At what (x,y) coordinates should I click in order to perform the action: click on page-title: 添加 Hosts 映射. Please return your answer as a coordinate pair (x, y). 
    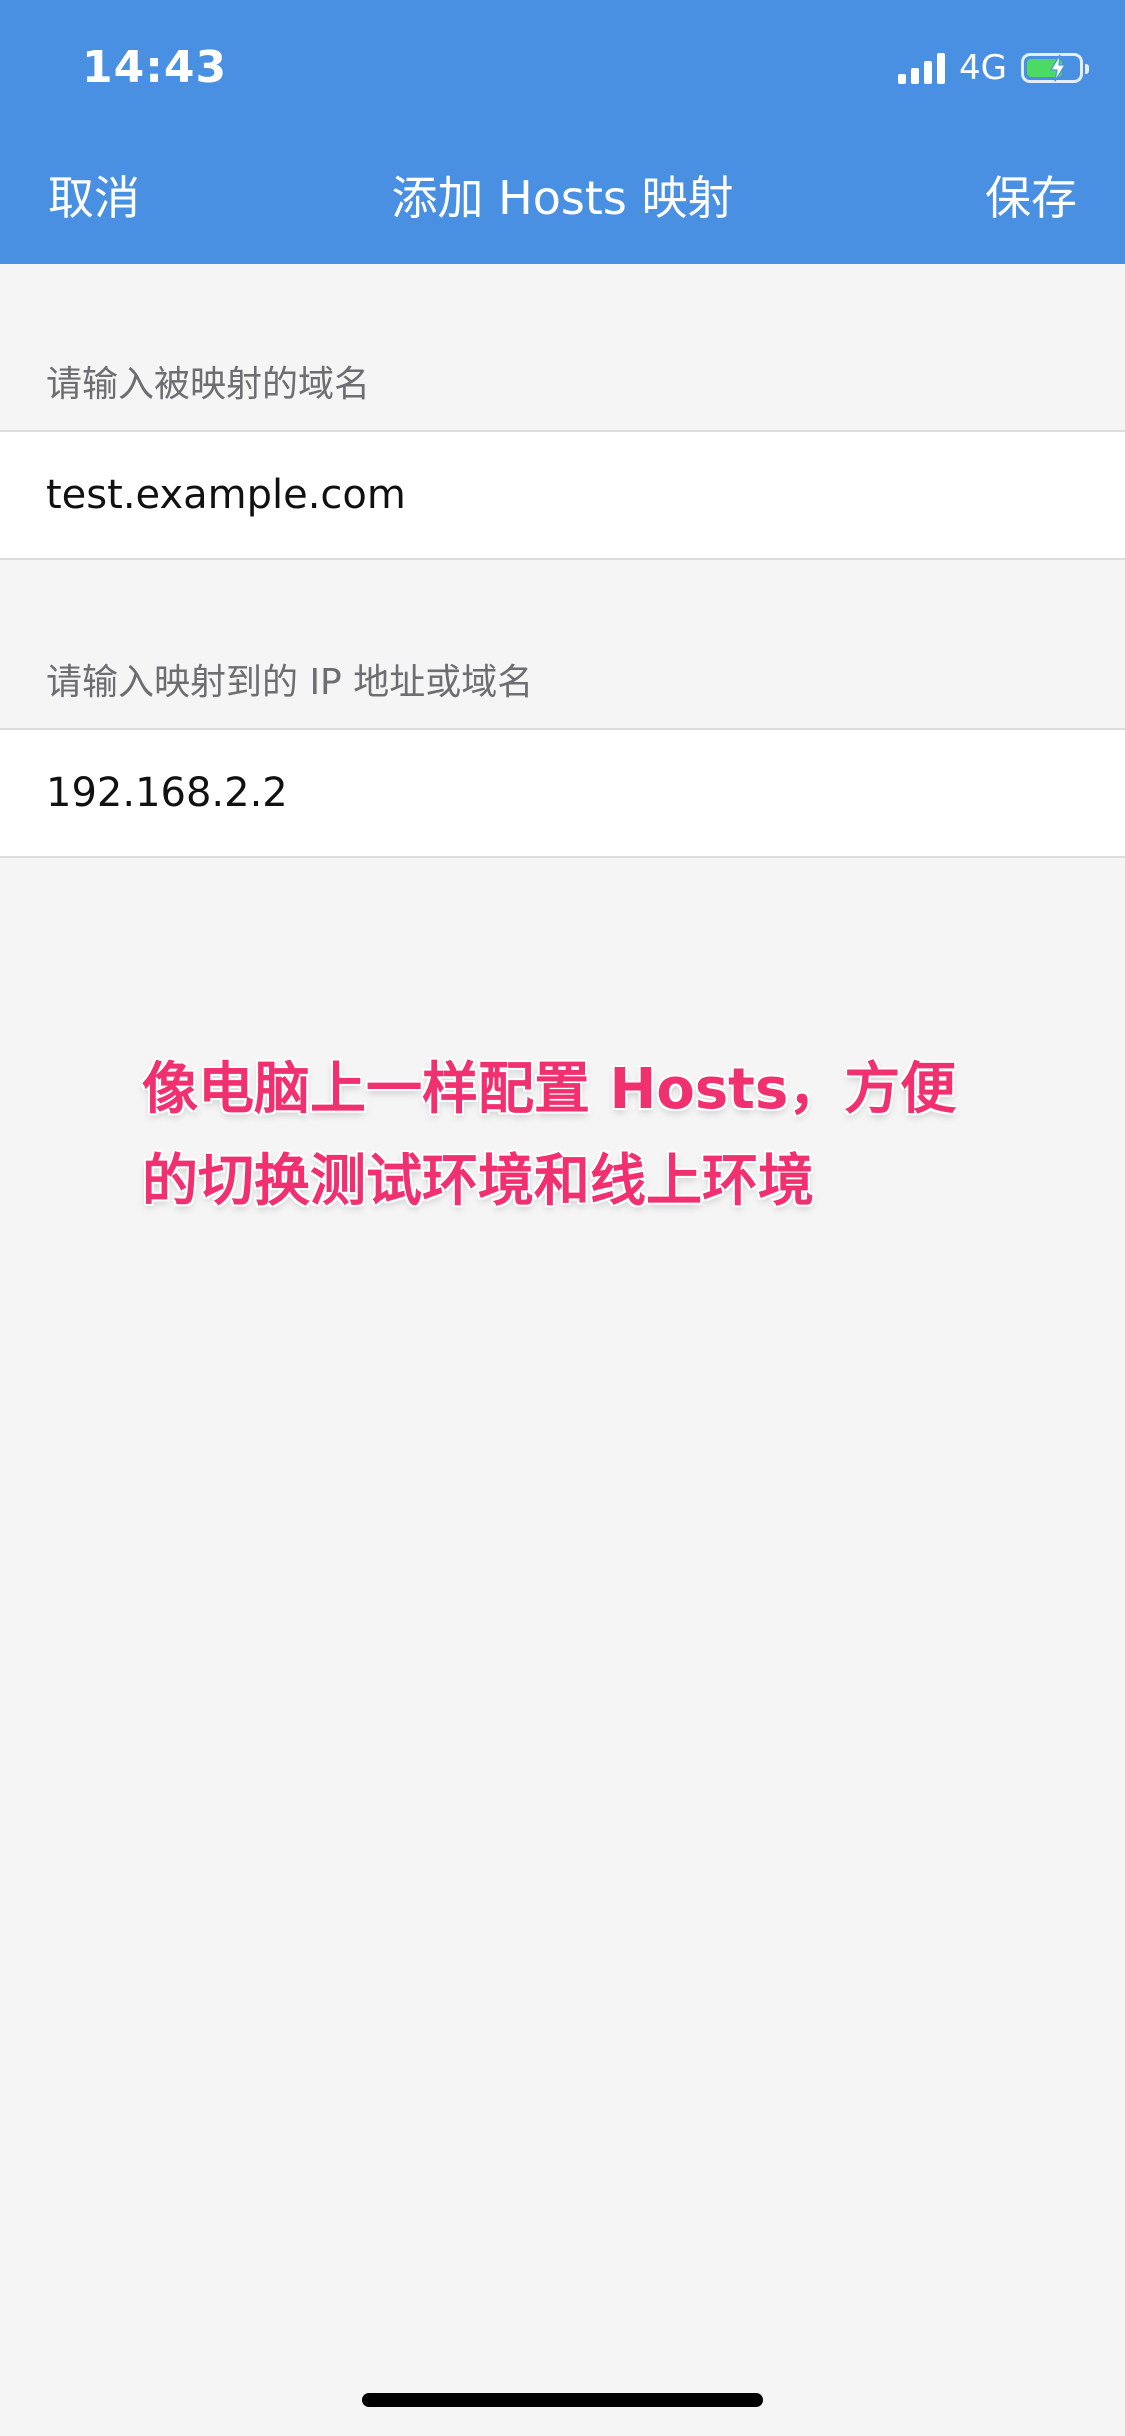
    Looking at the image, I should click on (562, 198).